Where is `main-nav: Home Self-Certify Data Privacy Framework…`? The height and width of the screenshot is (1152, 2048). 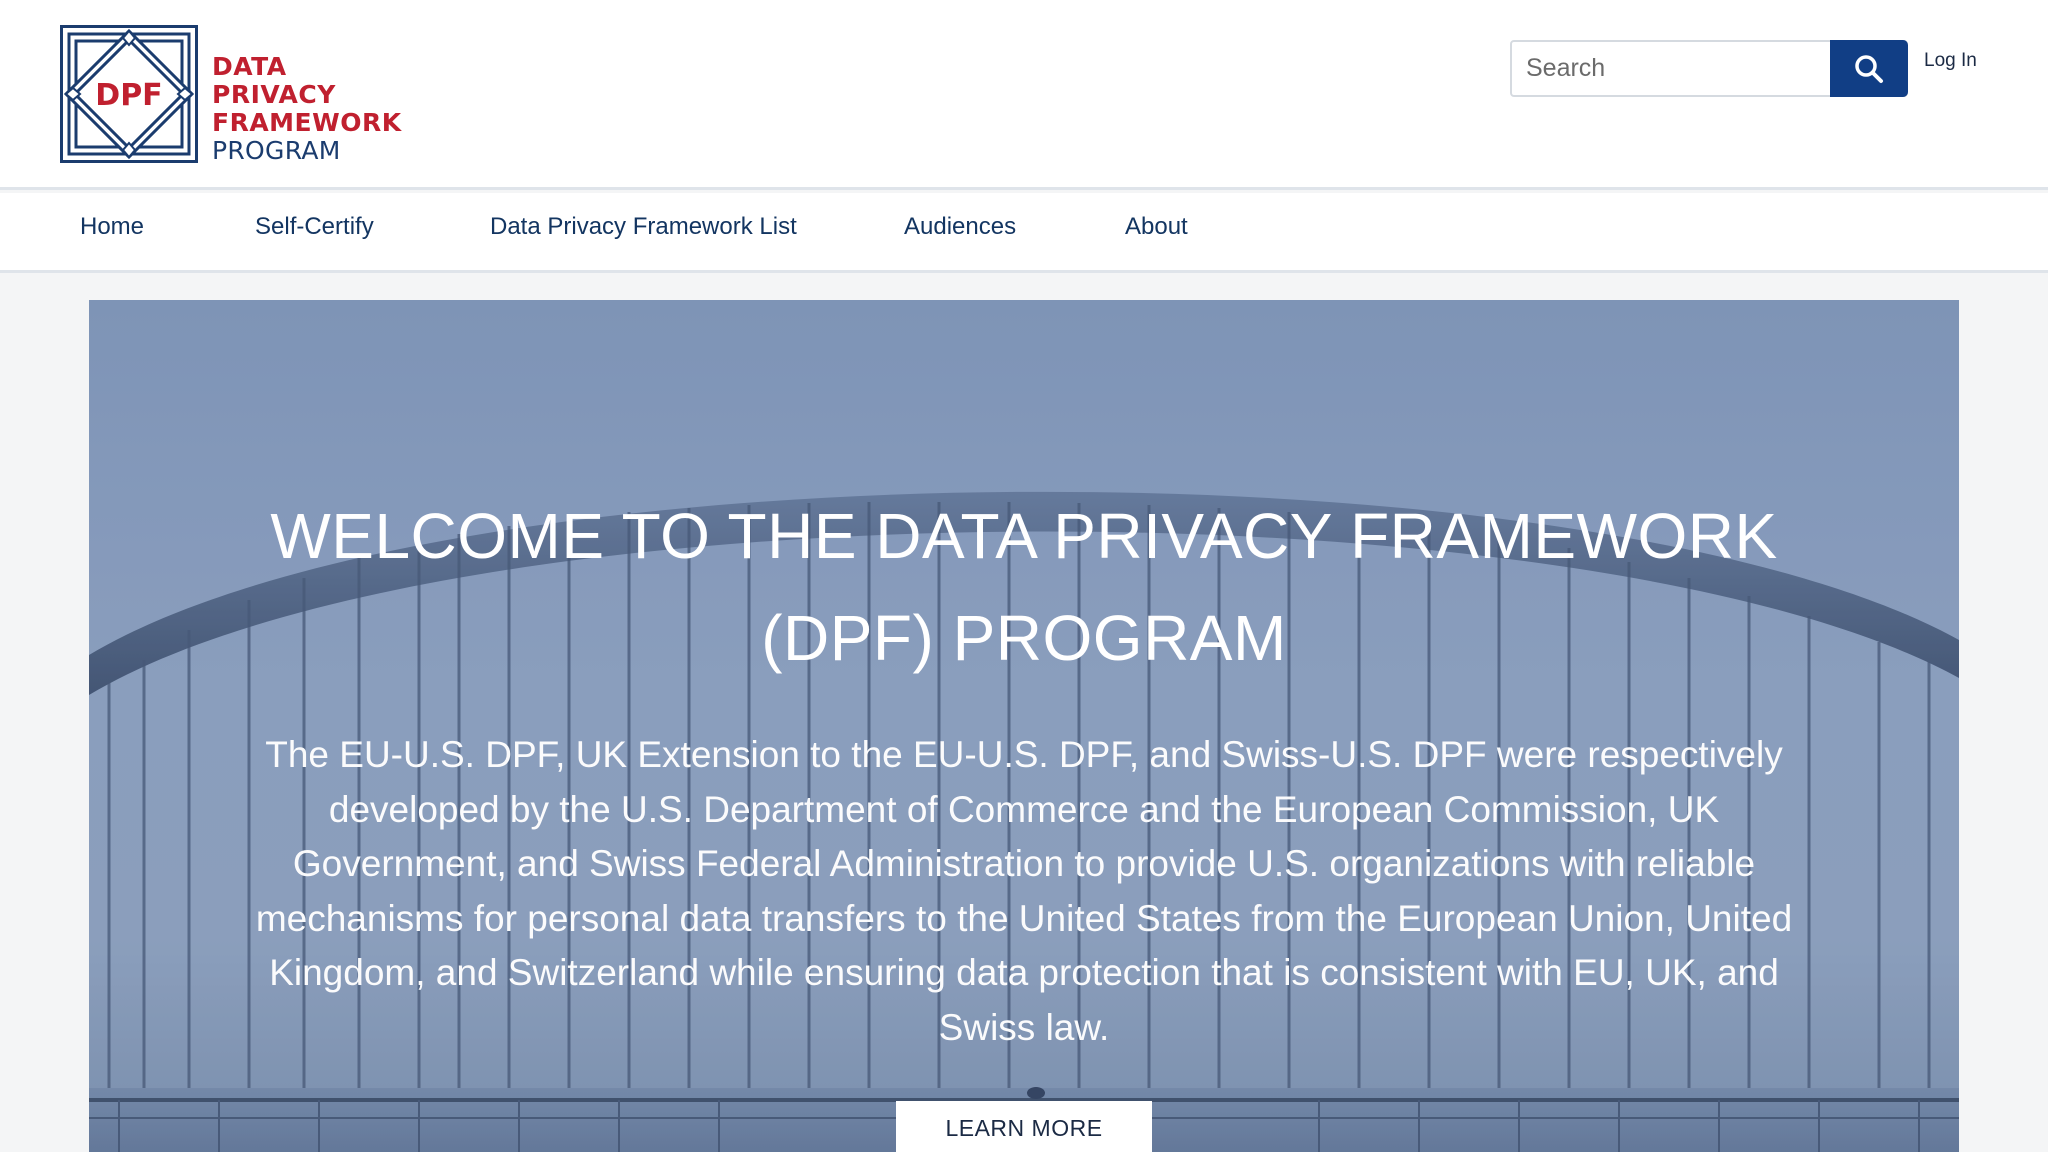
main-nav: Home Self-Certify Data Privacy Framework… is located at coordinates (1024, 233).